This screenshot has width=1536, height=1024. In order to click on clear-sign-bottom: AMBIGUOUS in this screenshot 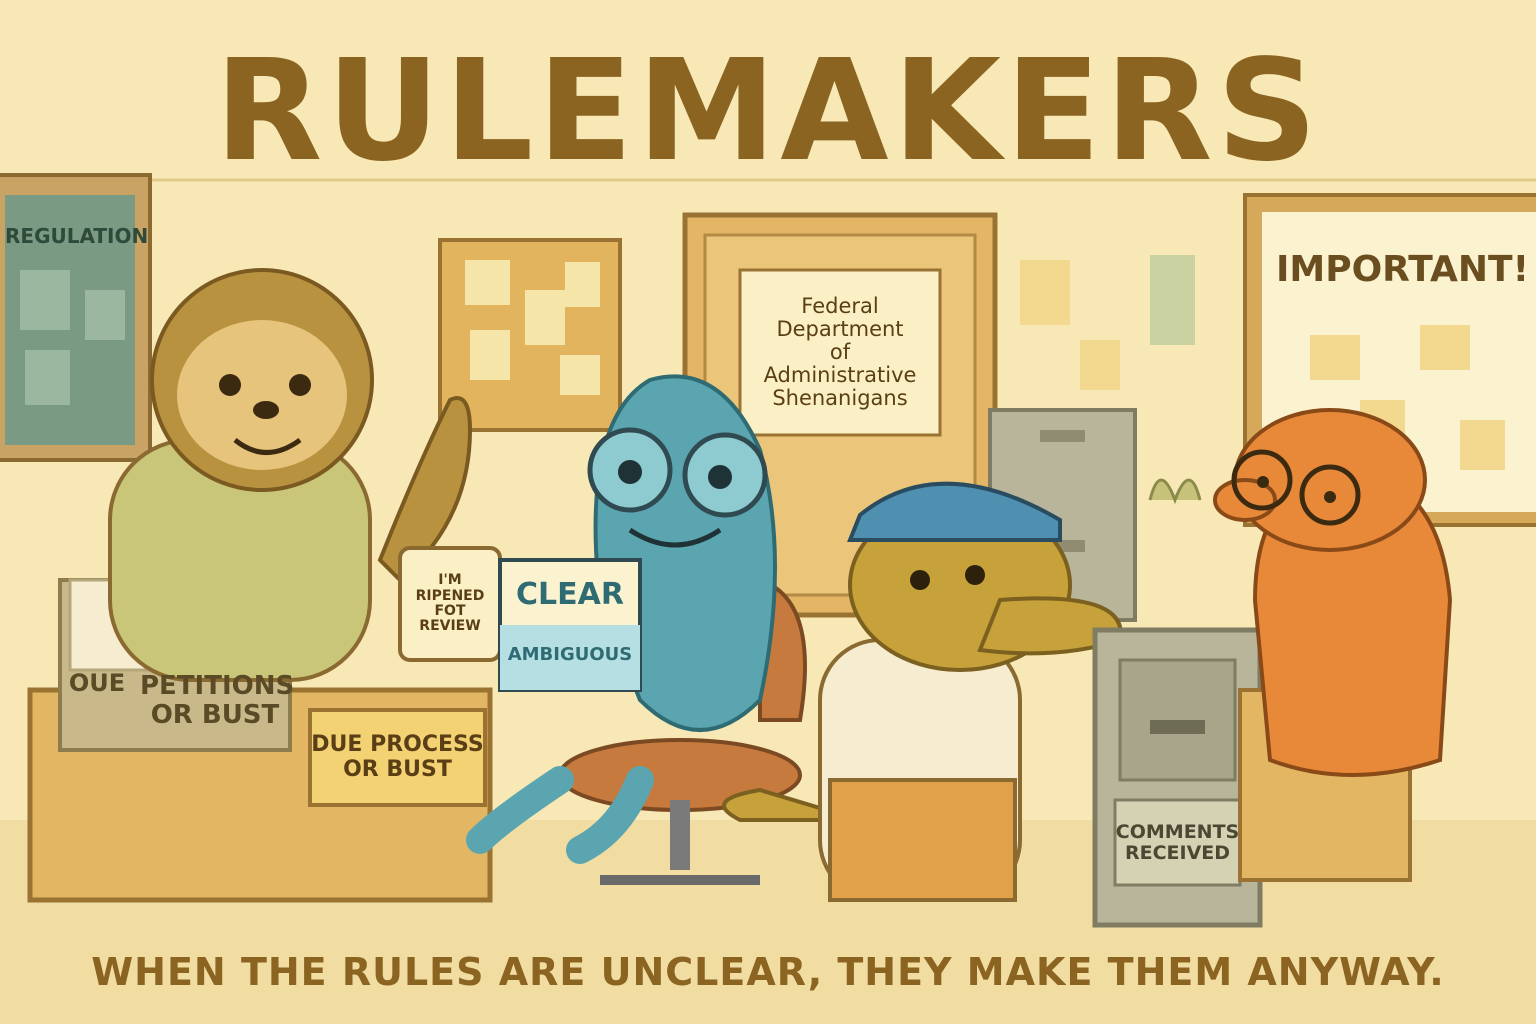, I will do `click(570, 654)`.